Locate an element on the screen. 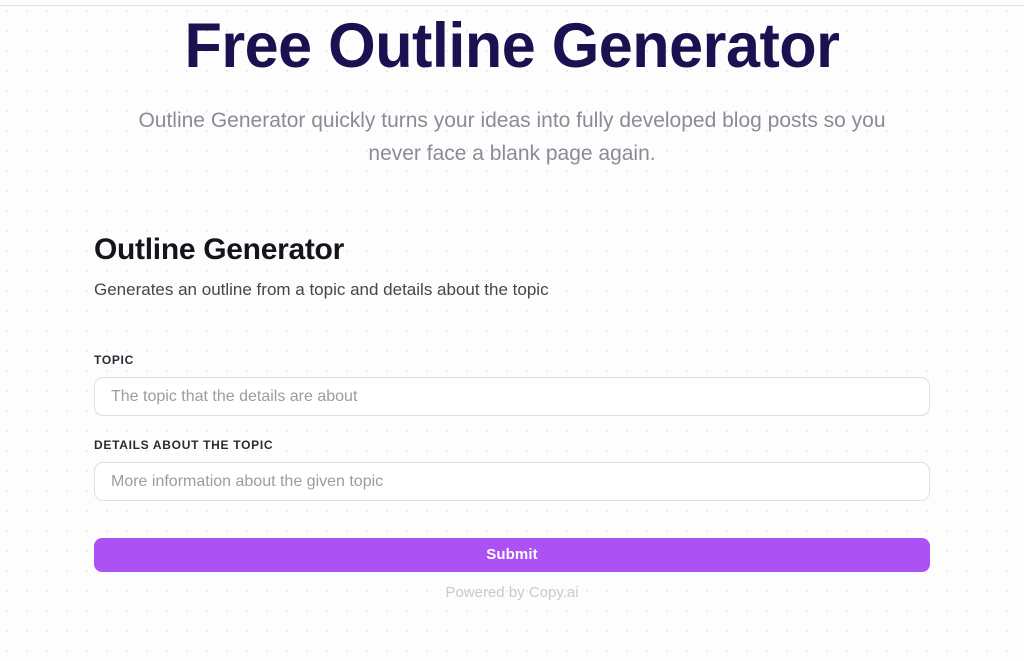 The height and width of the screenshot is (661, 1024). field-topic: TOPIC is located at coordinates (512, 383).